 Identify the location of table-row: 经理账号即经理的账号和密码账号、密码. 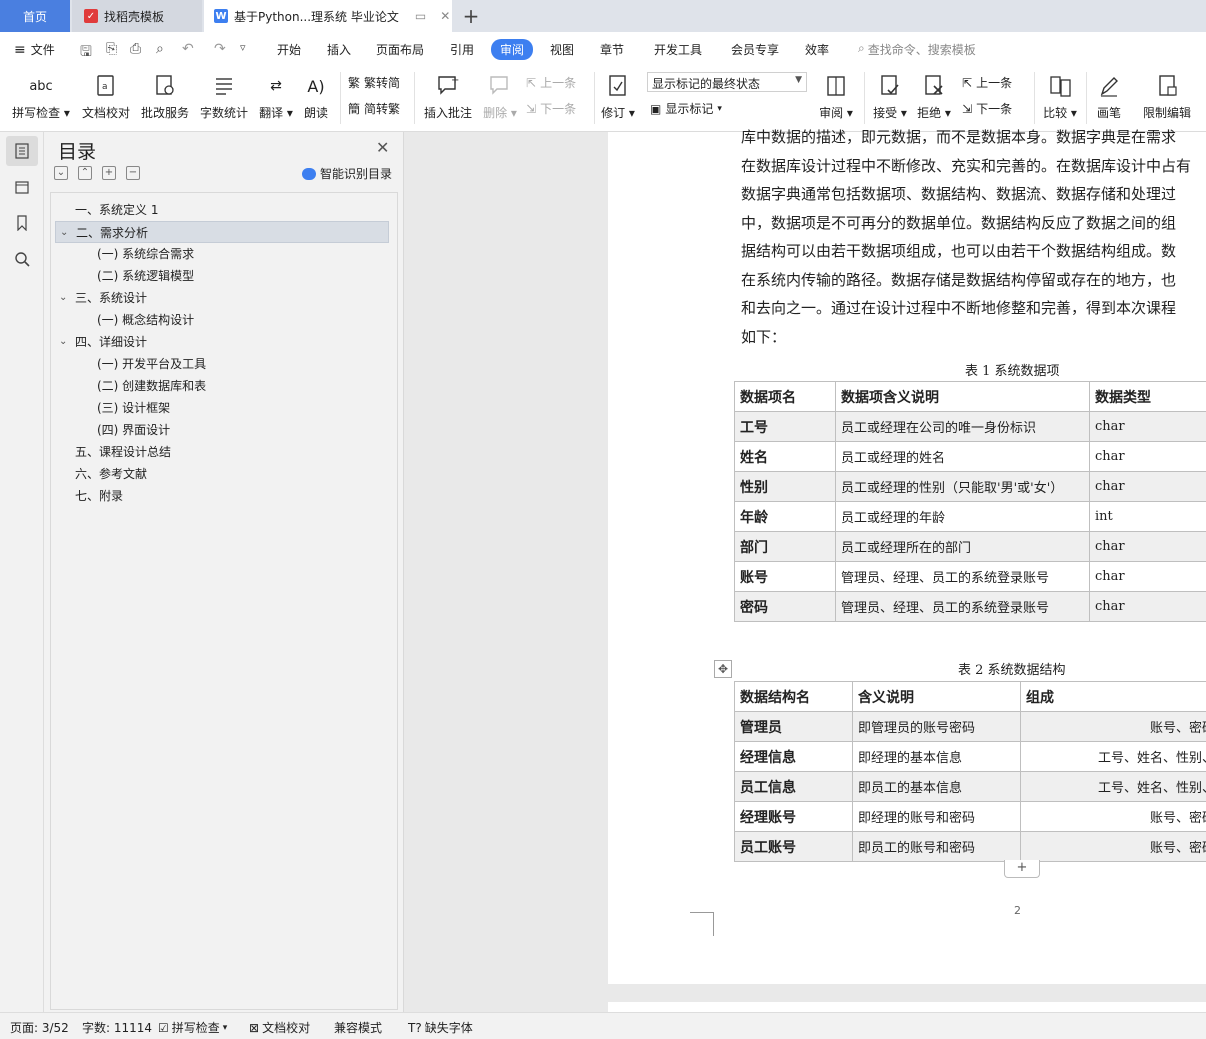
(970, 816).